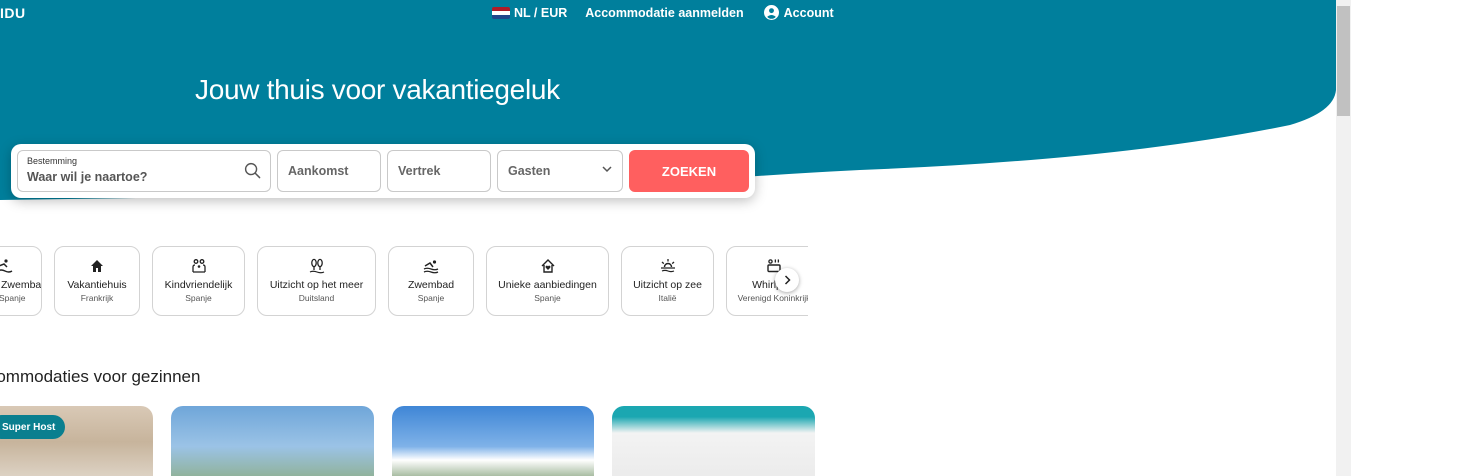  Describe the element at coordinates (689, 171) in the screenshot. I see `search-button: ZOEKEN` at that location.